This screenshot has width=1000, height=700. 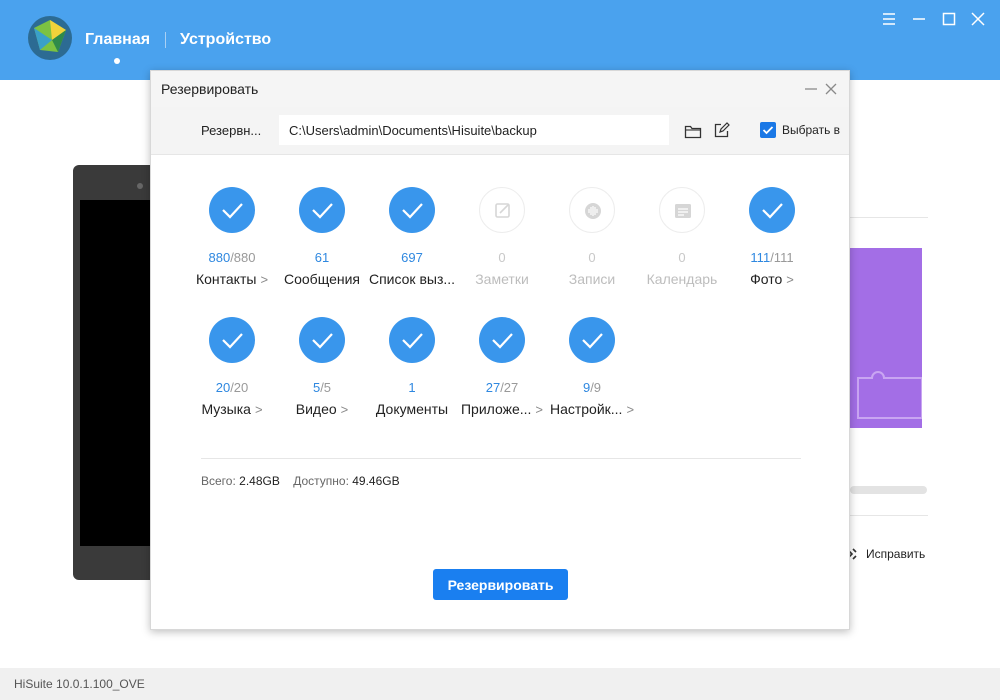 What do you see at coordinates (500, 684) in the screenshot?
I see `status-bar: HiSuite 10.0.1.100_OVE` at bounding box center [500, 684].